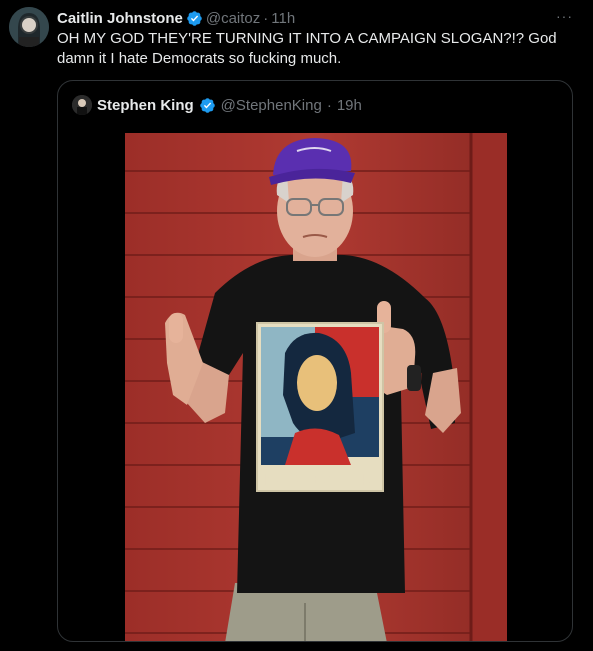 Image resolution: width=593 pixels, height=651 pixels. What do you see at coordinates (233, 18) in the screenshot?
I see `author-handle: @caitoz` at bounding box center [233, 18].